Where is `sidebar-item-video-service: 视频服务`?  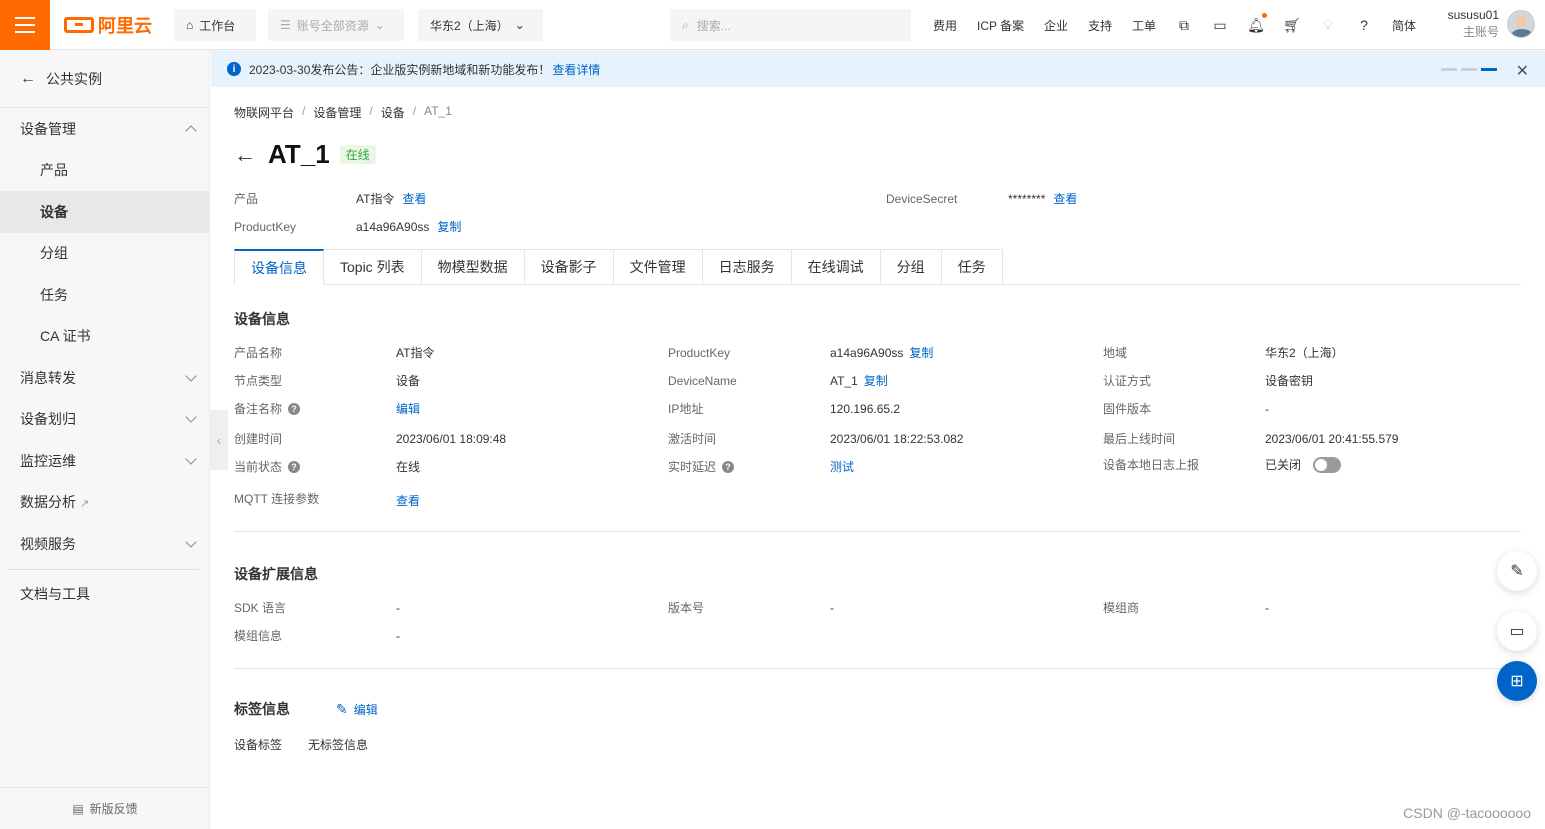 sidebar-item-video-service: 视频服务 is located at coordinates (104, 544).